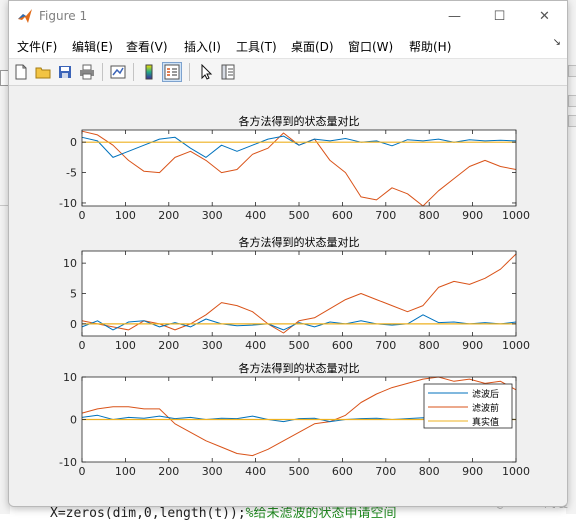 The width and height of the screenshot is (576, 521). What do you see at coordinates (299, 368) in the screenshot?
I see `axes-3-title: 各方法得到的状态量对比` at bounding box center [299, 368].